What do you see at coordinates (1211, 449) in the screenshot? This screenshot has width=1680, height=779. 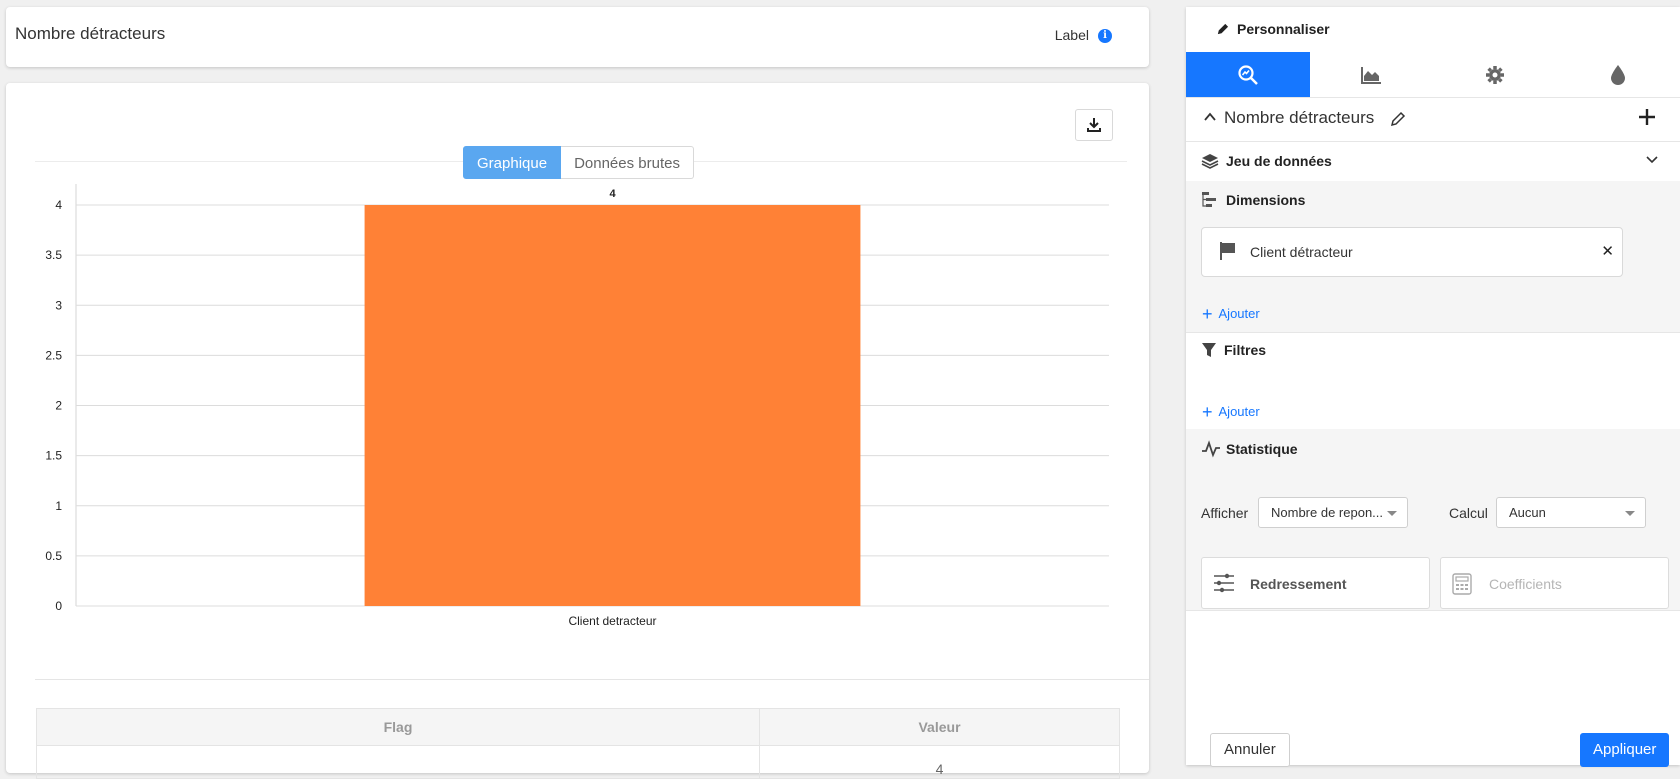 I see `pulse-icon` at bounding box center [1211, 449].